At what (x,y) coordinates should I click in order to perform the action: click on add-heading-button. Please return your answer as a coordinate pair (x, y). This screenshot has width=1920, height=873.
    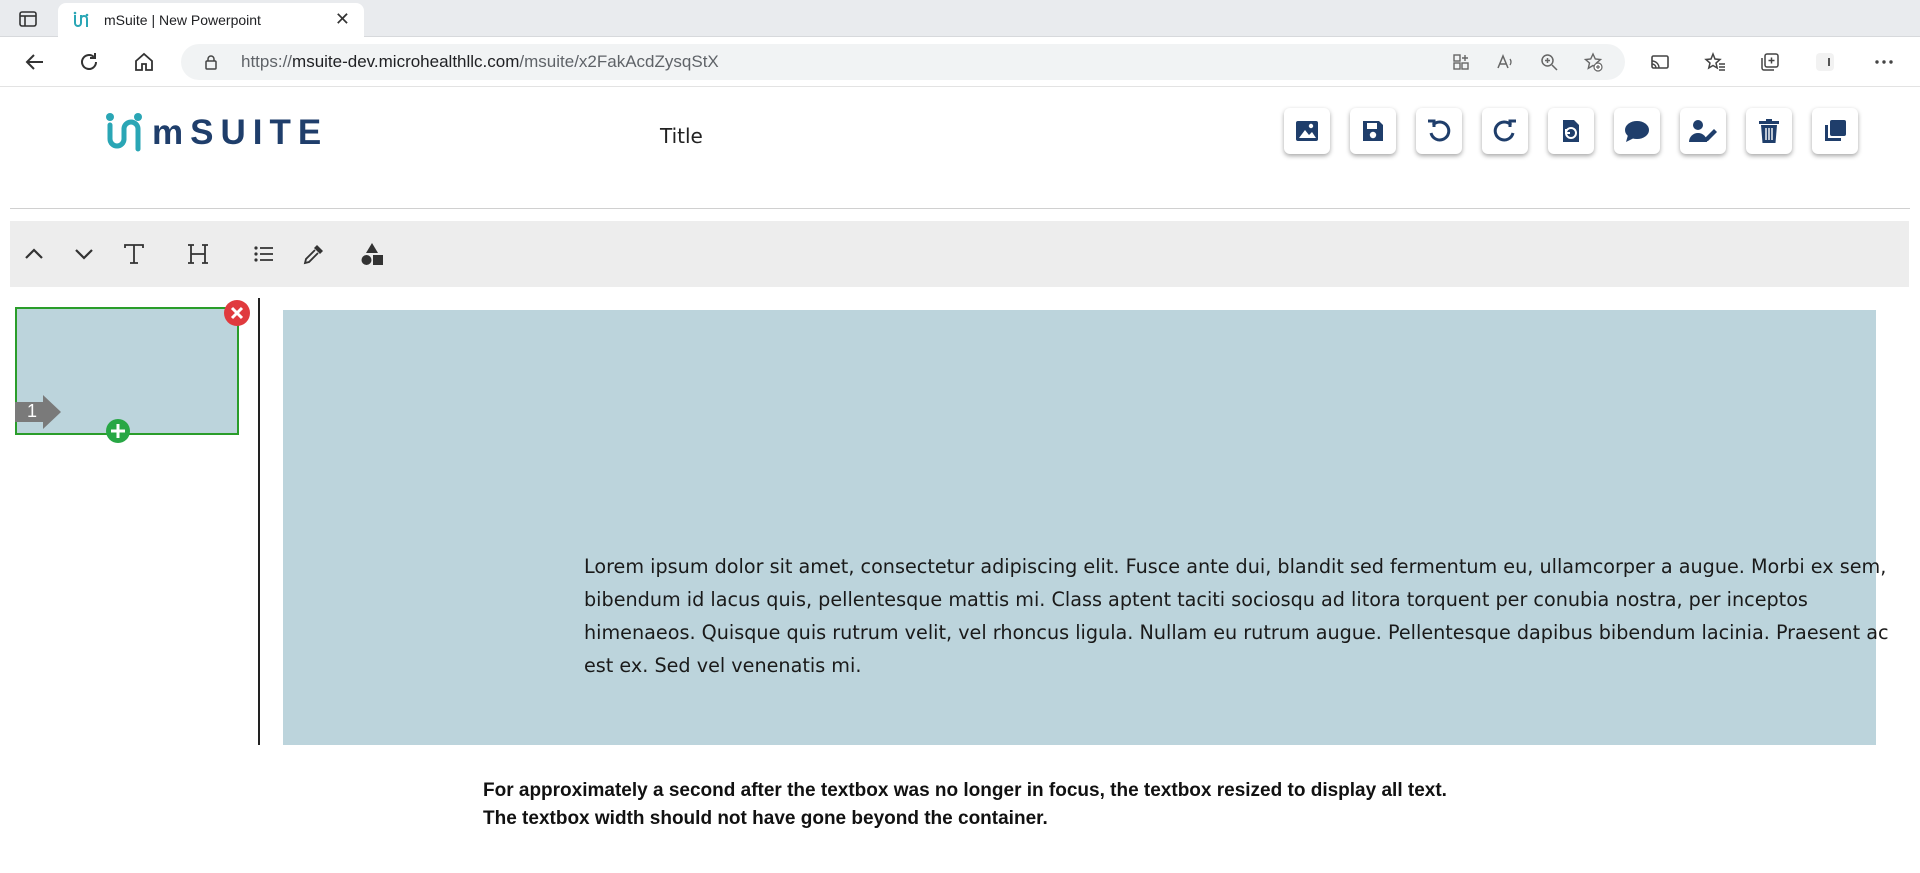
    Looking at the image, I should click on (198, 254).